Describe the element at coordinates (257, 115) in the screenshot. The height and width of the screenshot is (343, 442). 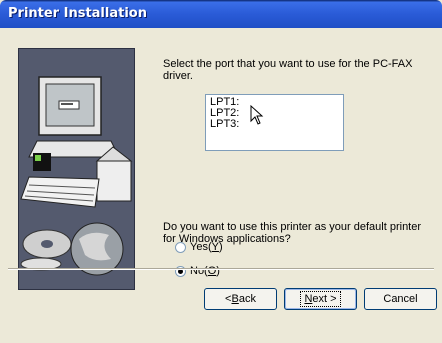
I see `mouse-pointer-icon` at that location.